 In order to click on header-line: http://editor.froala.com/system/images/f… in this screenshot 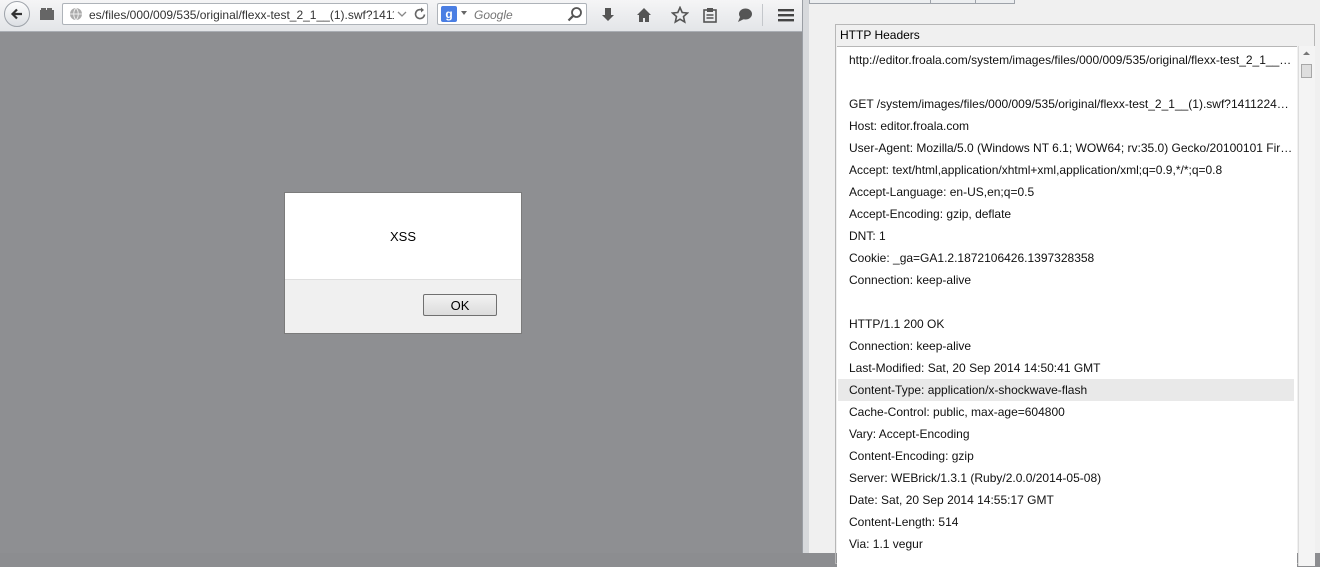, I will do `click(1066, 60)`.